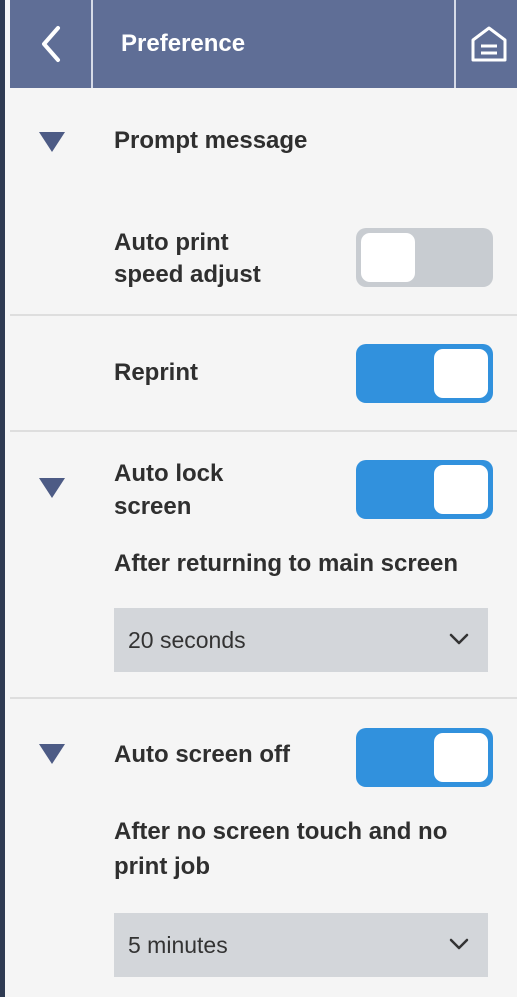  What do you see at coordinates (281, 831) in the screenshot?
I see `auto-screen-off-description-1: After no screen touch and no` at bounding box center [281, 831].